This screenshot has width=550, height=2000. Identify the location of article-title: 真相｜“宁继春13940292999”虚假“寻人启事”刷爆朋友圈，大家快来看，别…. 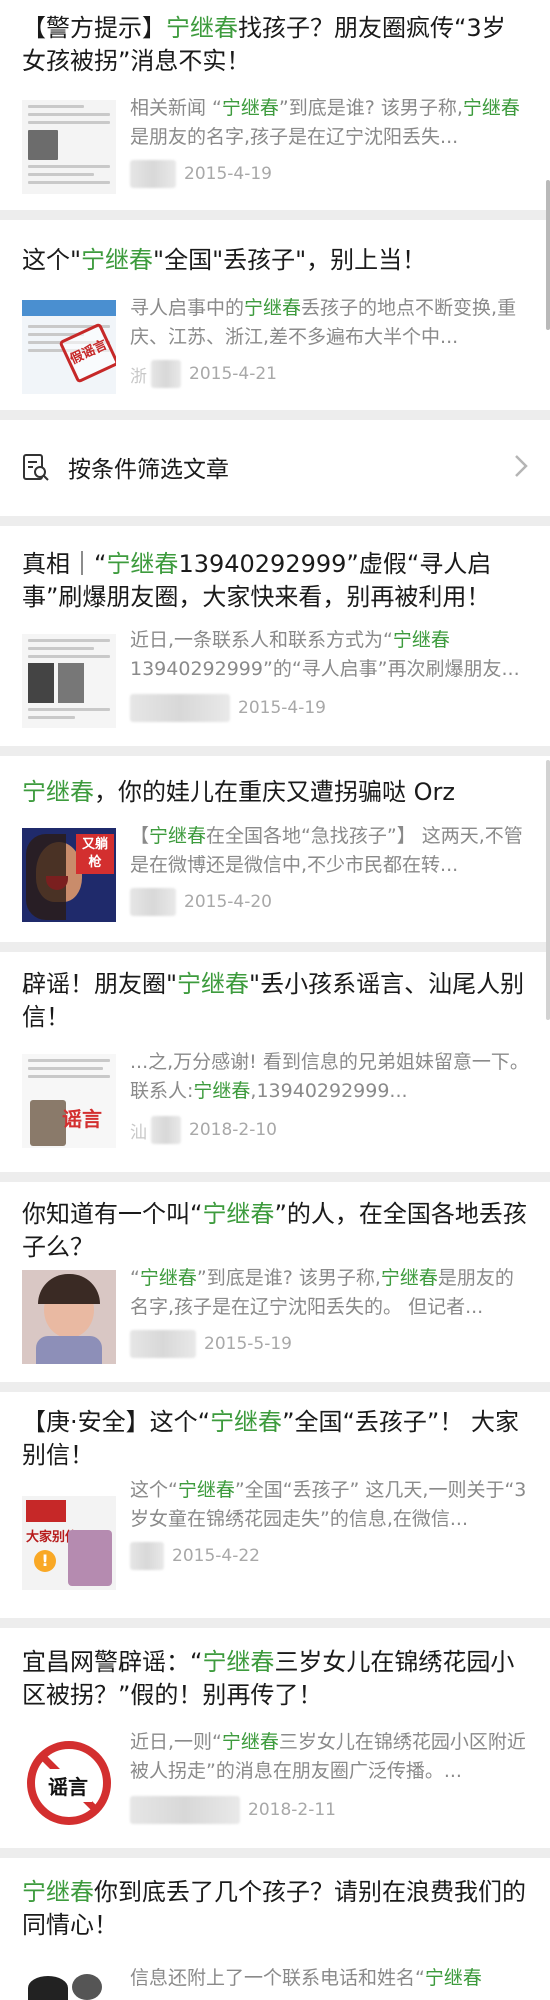
(275, 581).